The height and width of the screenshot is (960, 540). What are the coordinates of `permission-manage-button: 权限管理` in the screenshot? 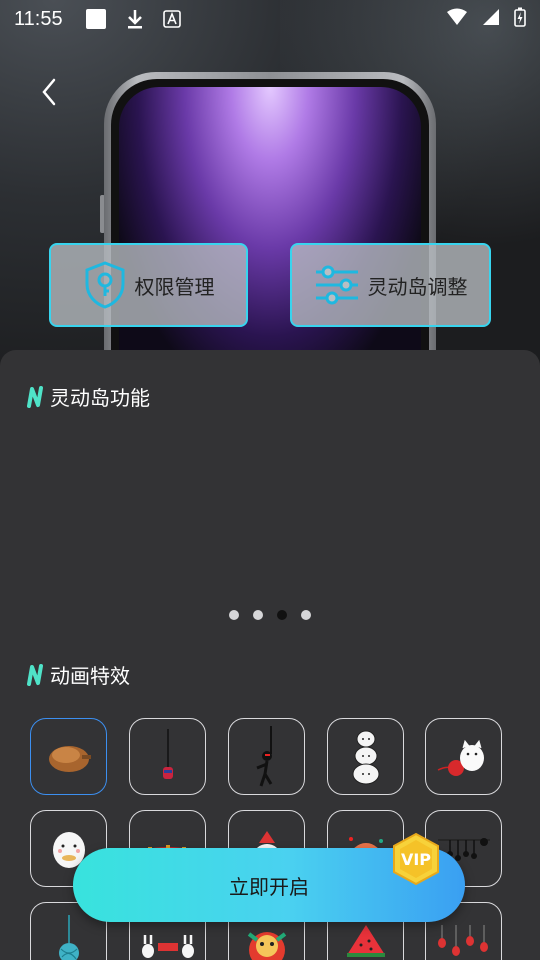 It's located at (148, 285).